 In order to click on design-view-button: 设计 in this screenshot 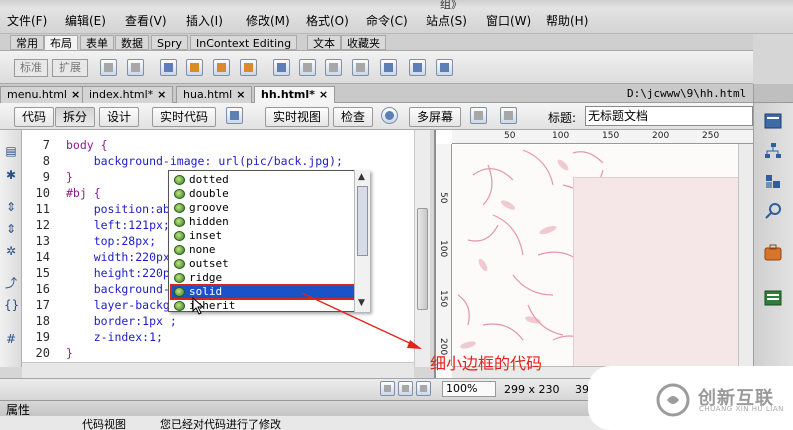, I will do `click(119, 117)`.